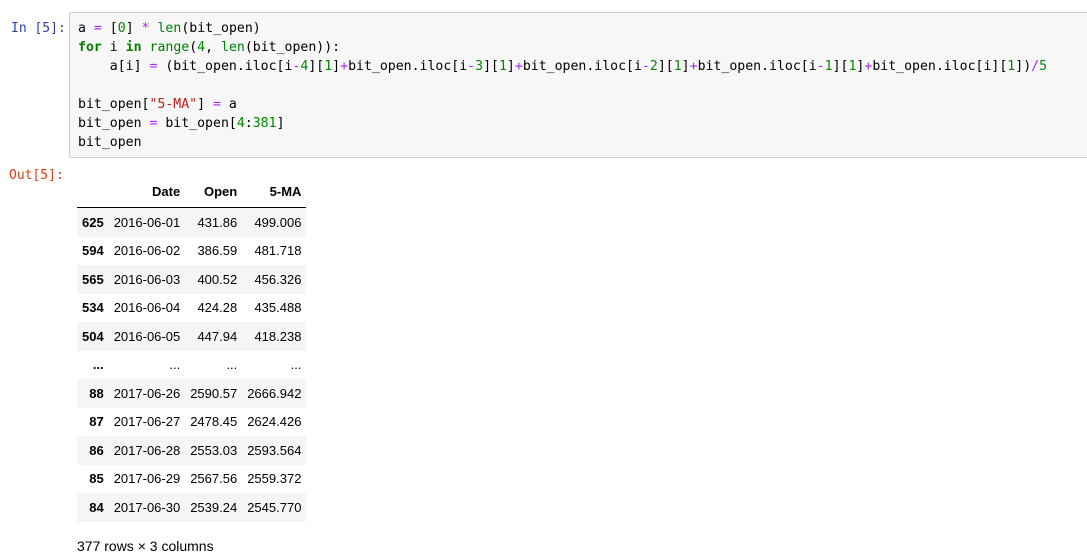 The height and width of the screenshot is (554, 1087). I want to click on code-token: a[i], so click(114, 66).